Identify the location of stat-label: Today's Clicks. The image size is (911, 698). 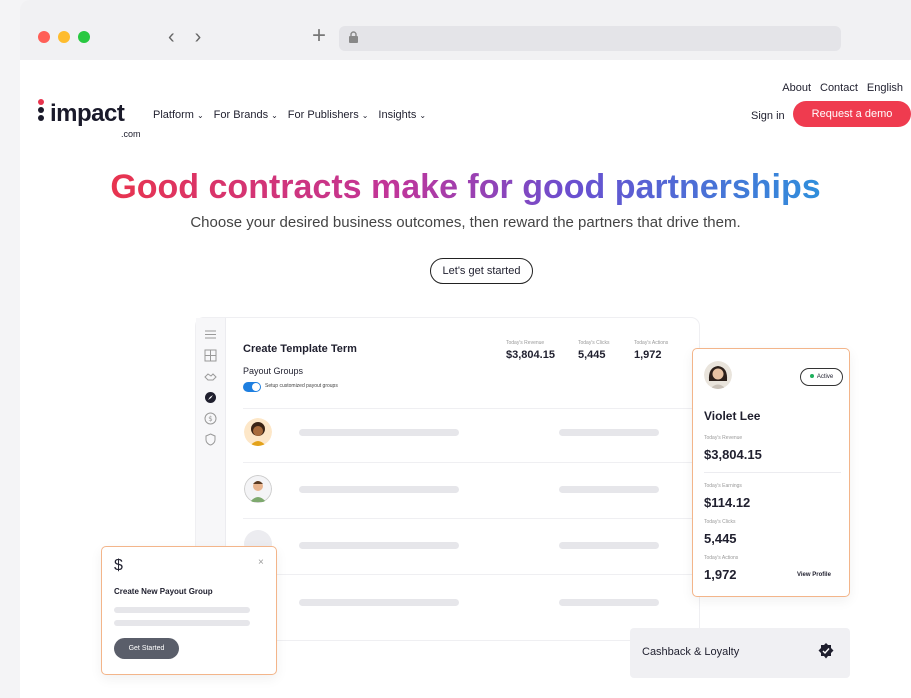
(594, 343).